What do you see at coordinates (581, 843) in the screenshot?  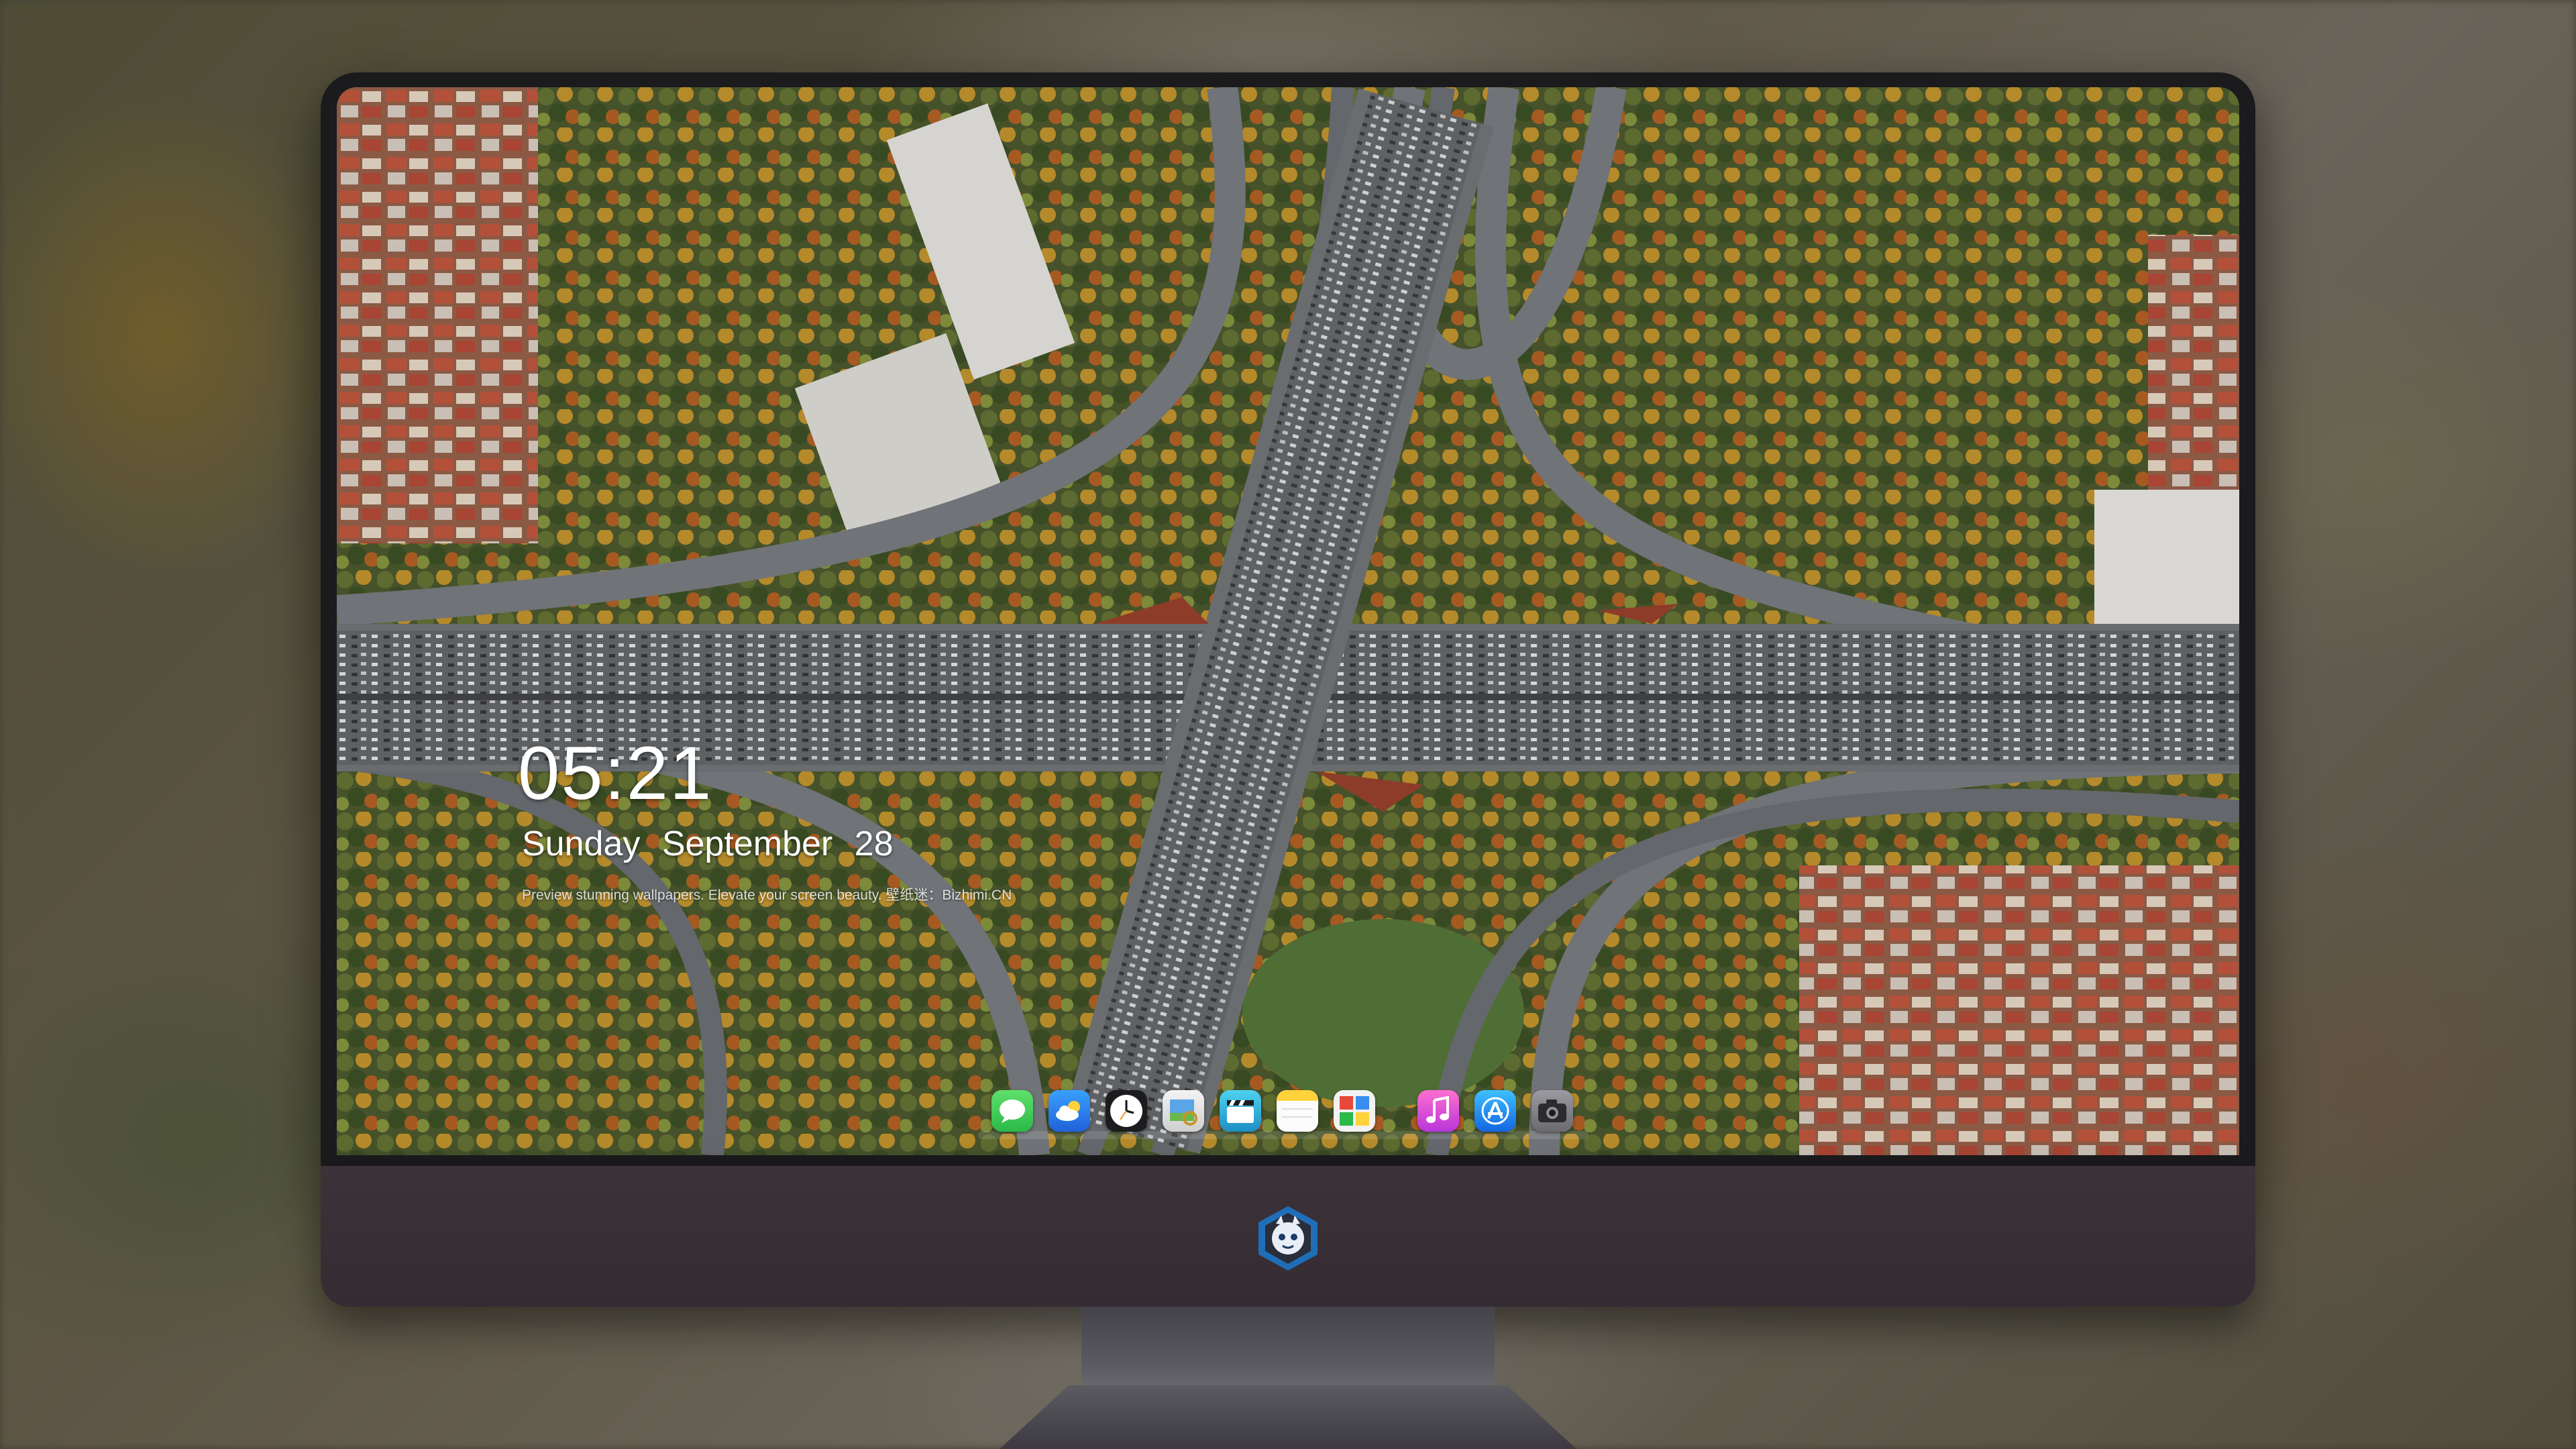 I see `date-weekday: Sunday` at bounding box center [581, 843].